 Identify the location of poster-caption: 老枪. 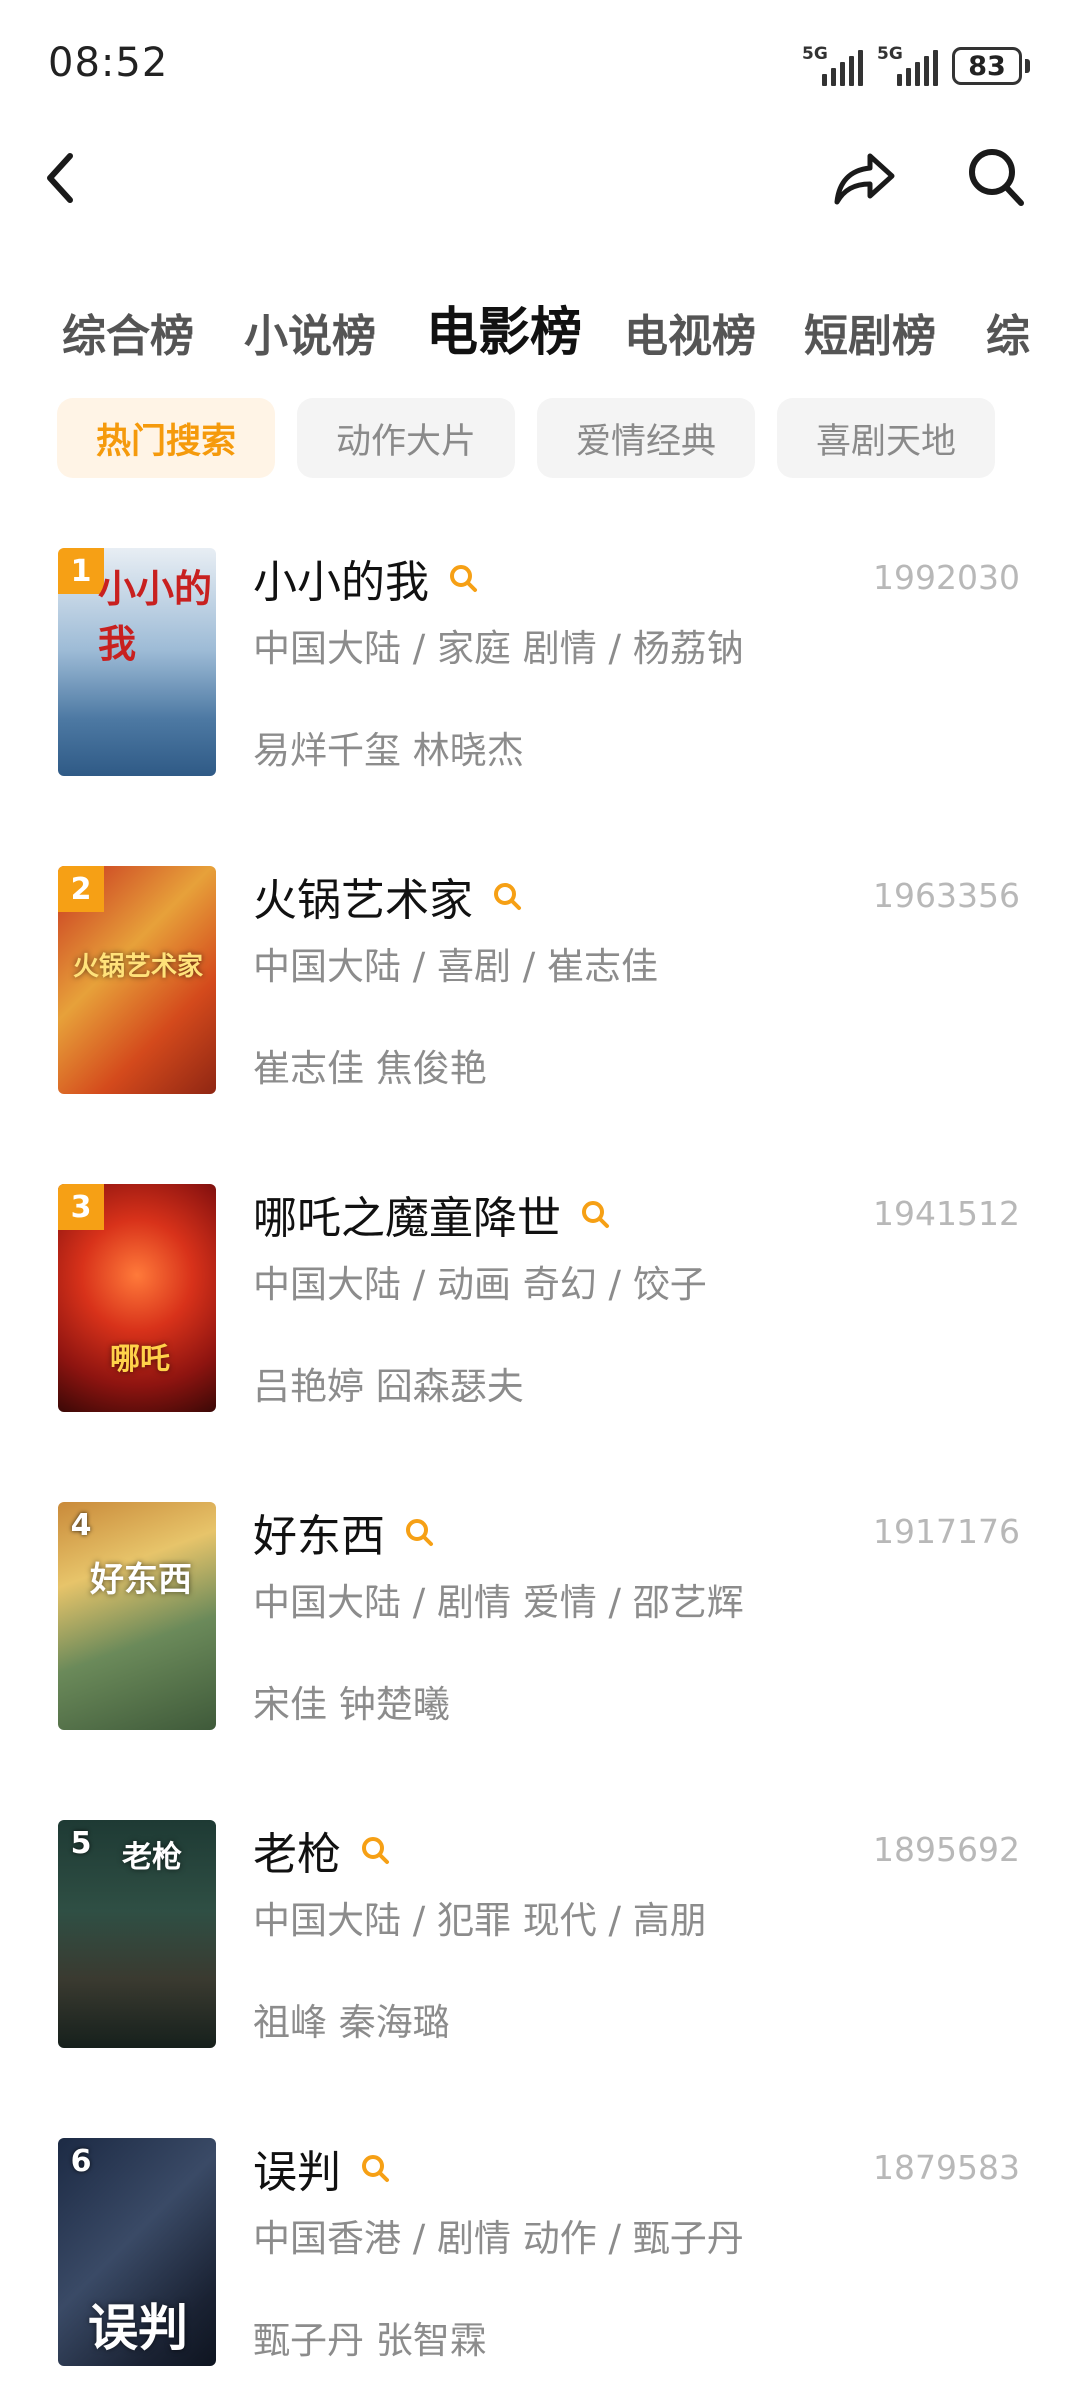
(152, 1857).